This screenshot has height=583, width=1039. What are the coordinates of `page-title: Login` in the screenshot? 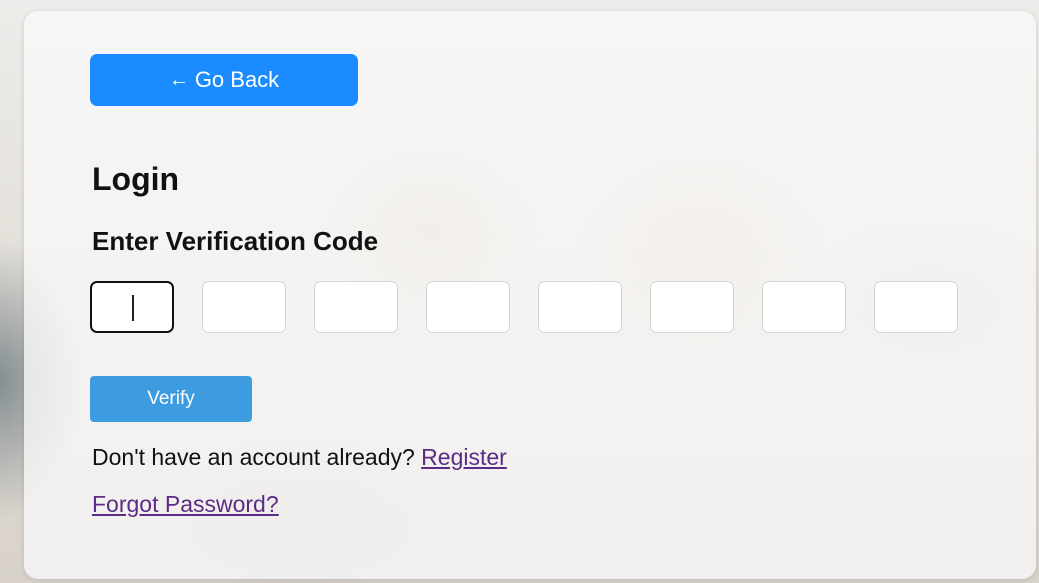 It's located at (136, 179).